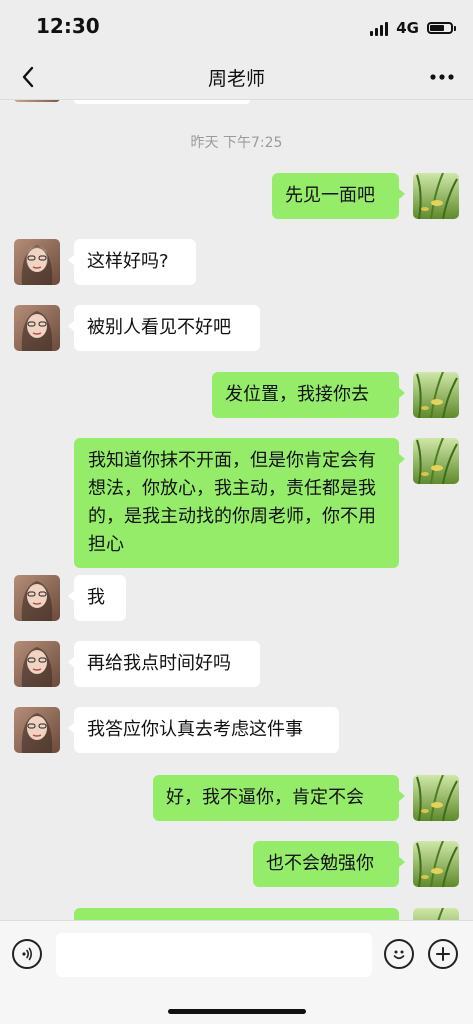 This screenshot has height=1024, width=473. What do you see at coordinates (203, 730) in the screenshot?
I see `message-bubble-in: 我答应你认真去考虑这件事` at bounding box center [203, 730].